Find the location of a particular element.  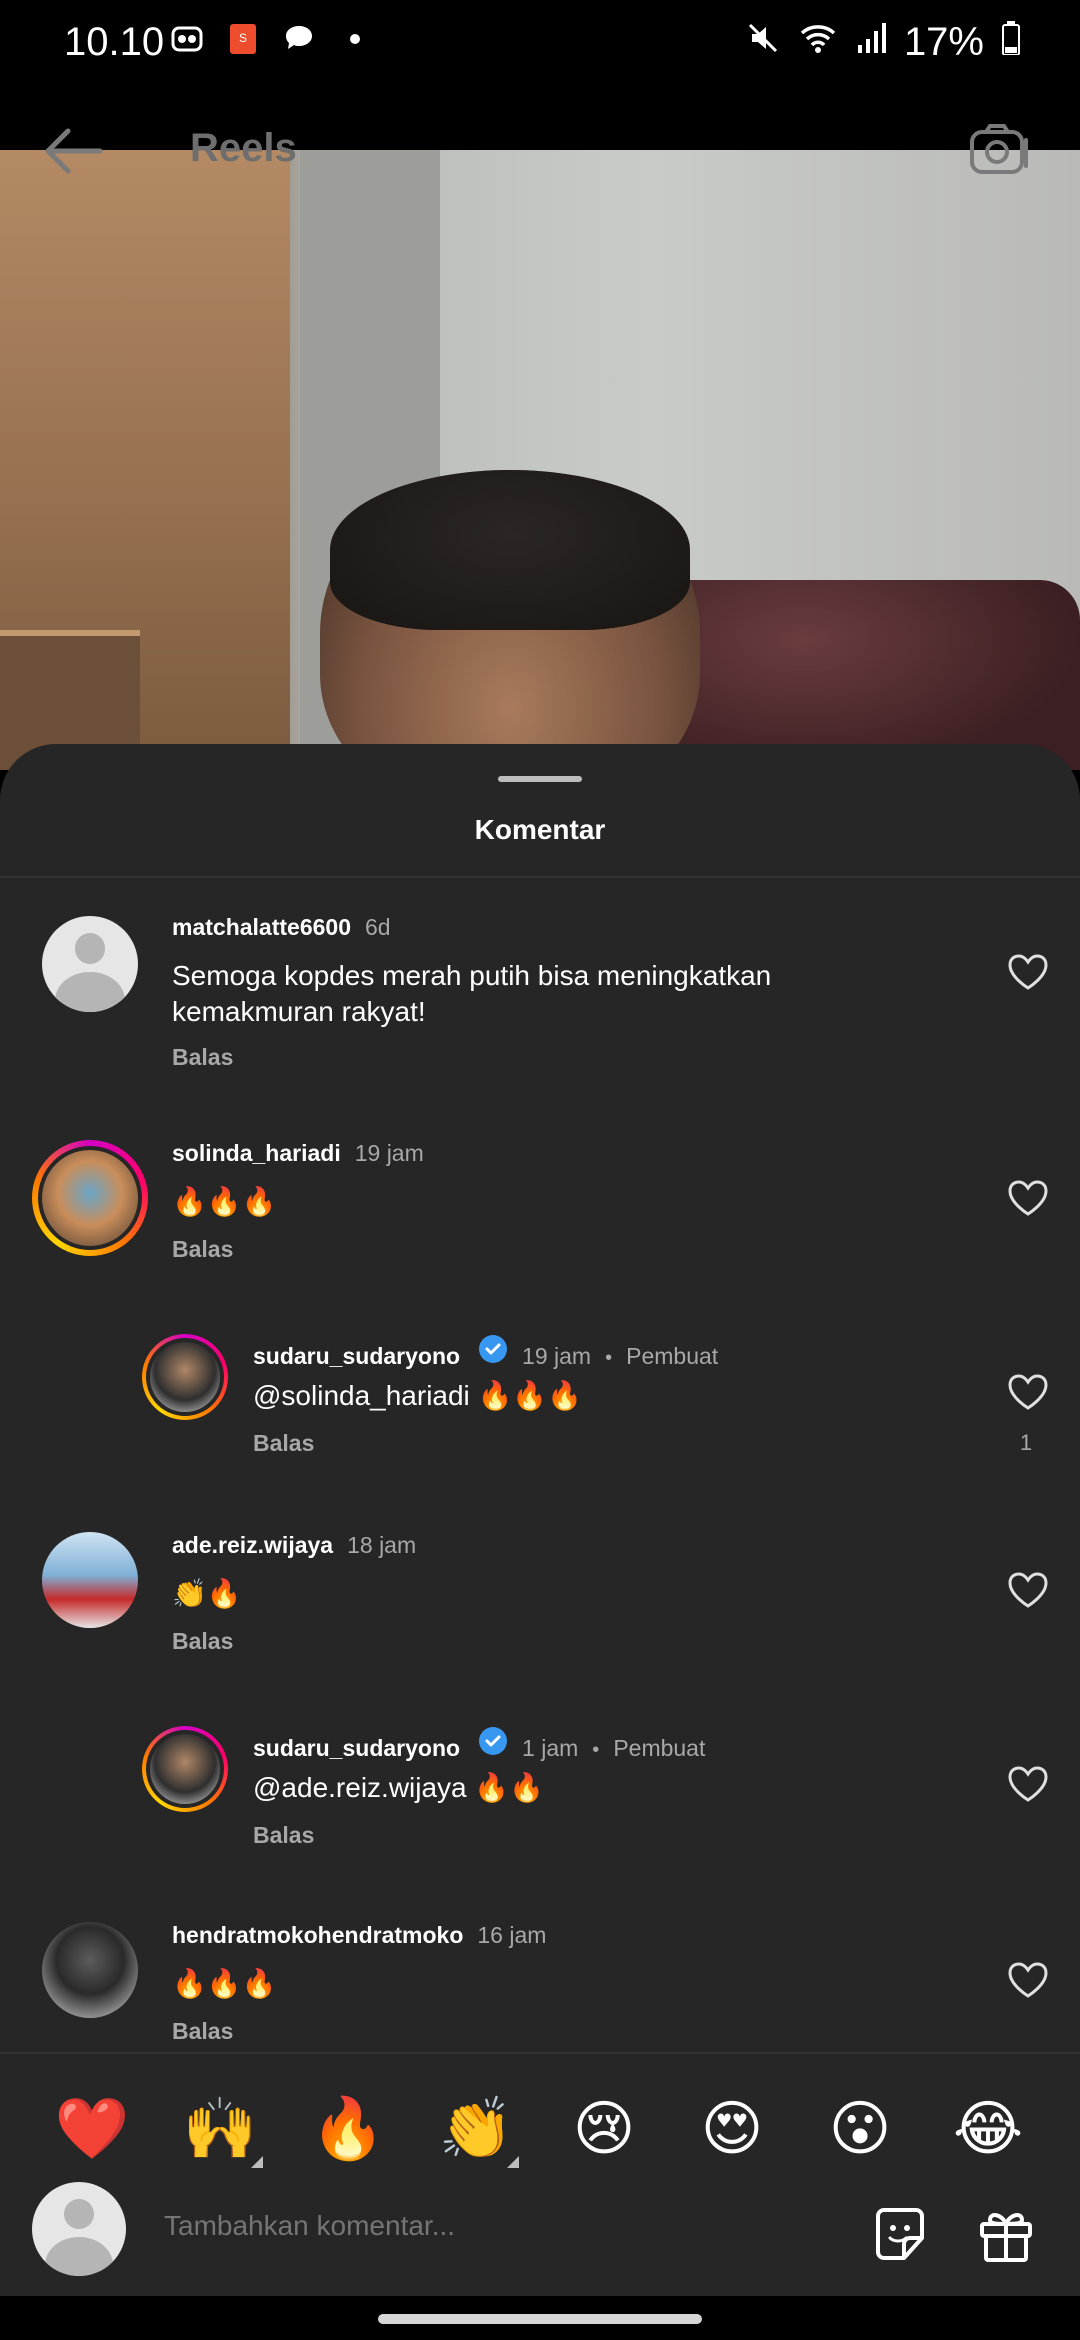

emoji-clapping: 👏 is located at coordinates (476, 2128).